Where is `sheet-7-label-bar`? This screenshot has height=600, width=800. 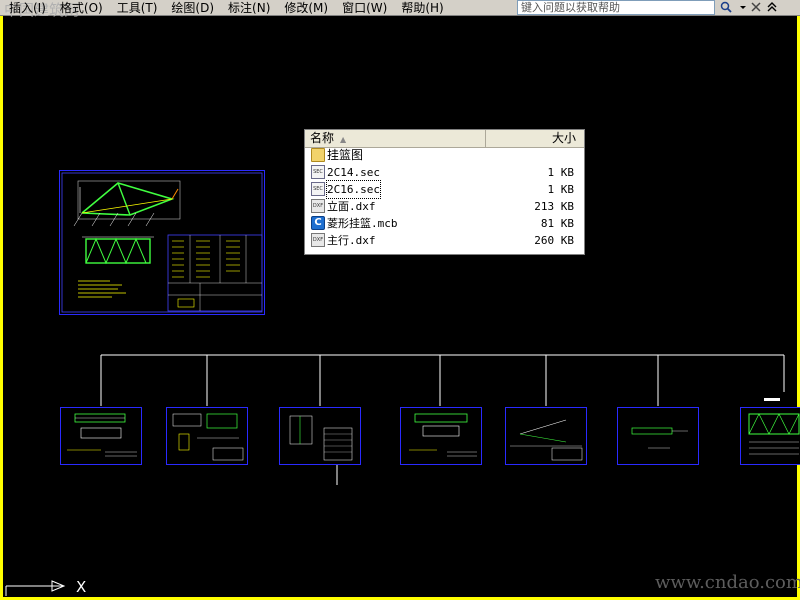 sheet-7-label-bar is located at coordinates (772, 399).